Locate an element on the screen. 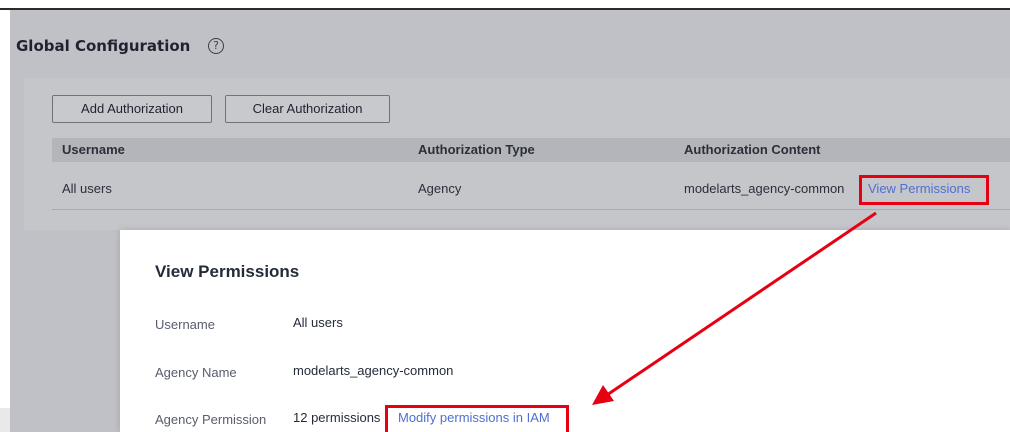  arrow-head is located at coordinates (603, 395).